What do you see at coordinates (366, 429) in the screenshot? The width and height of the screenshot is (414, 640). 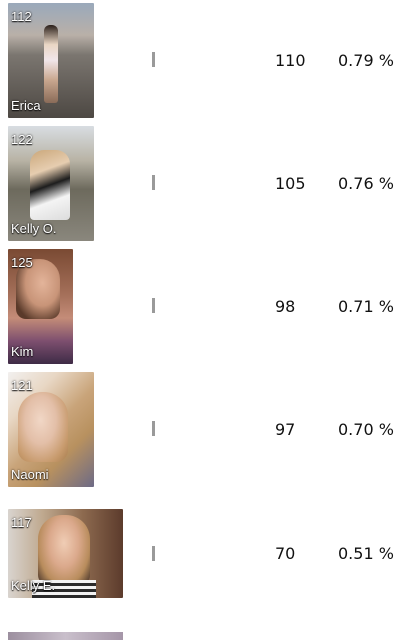 I see `vote-percent: 0.70 %` at bounding box center [366, 429].